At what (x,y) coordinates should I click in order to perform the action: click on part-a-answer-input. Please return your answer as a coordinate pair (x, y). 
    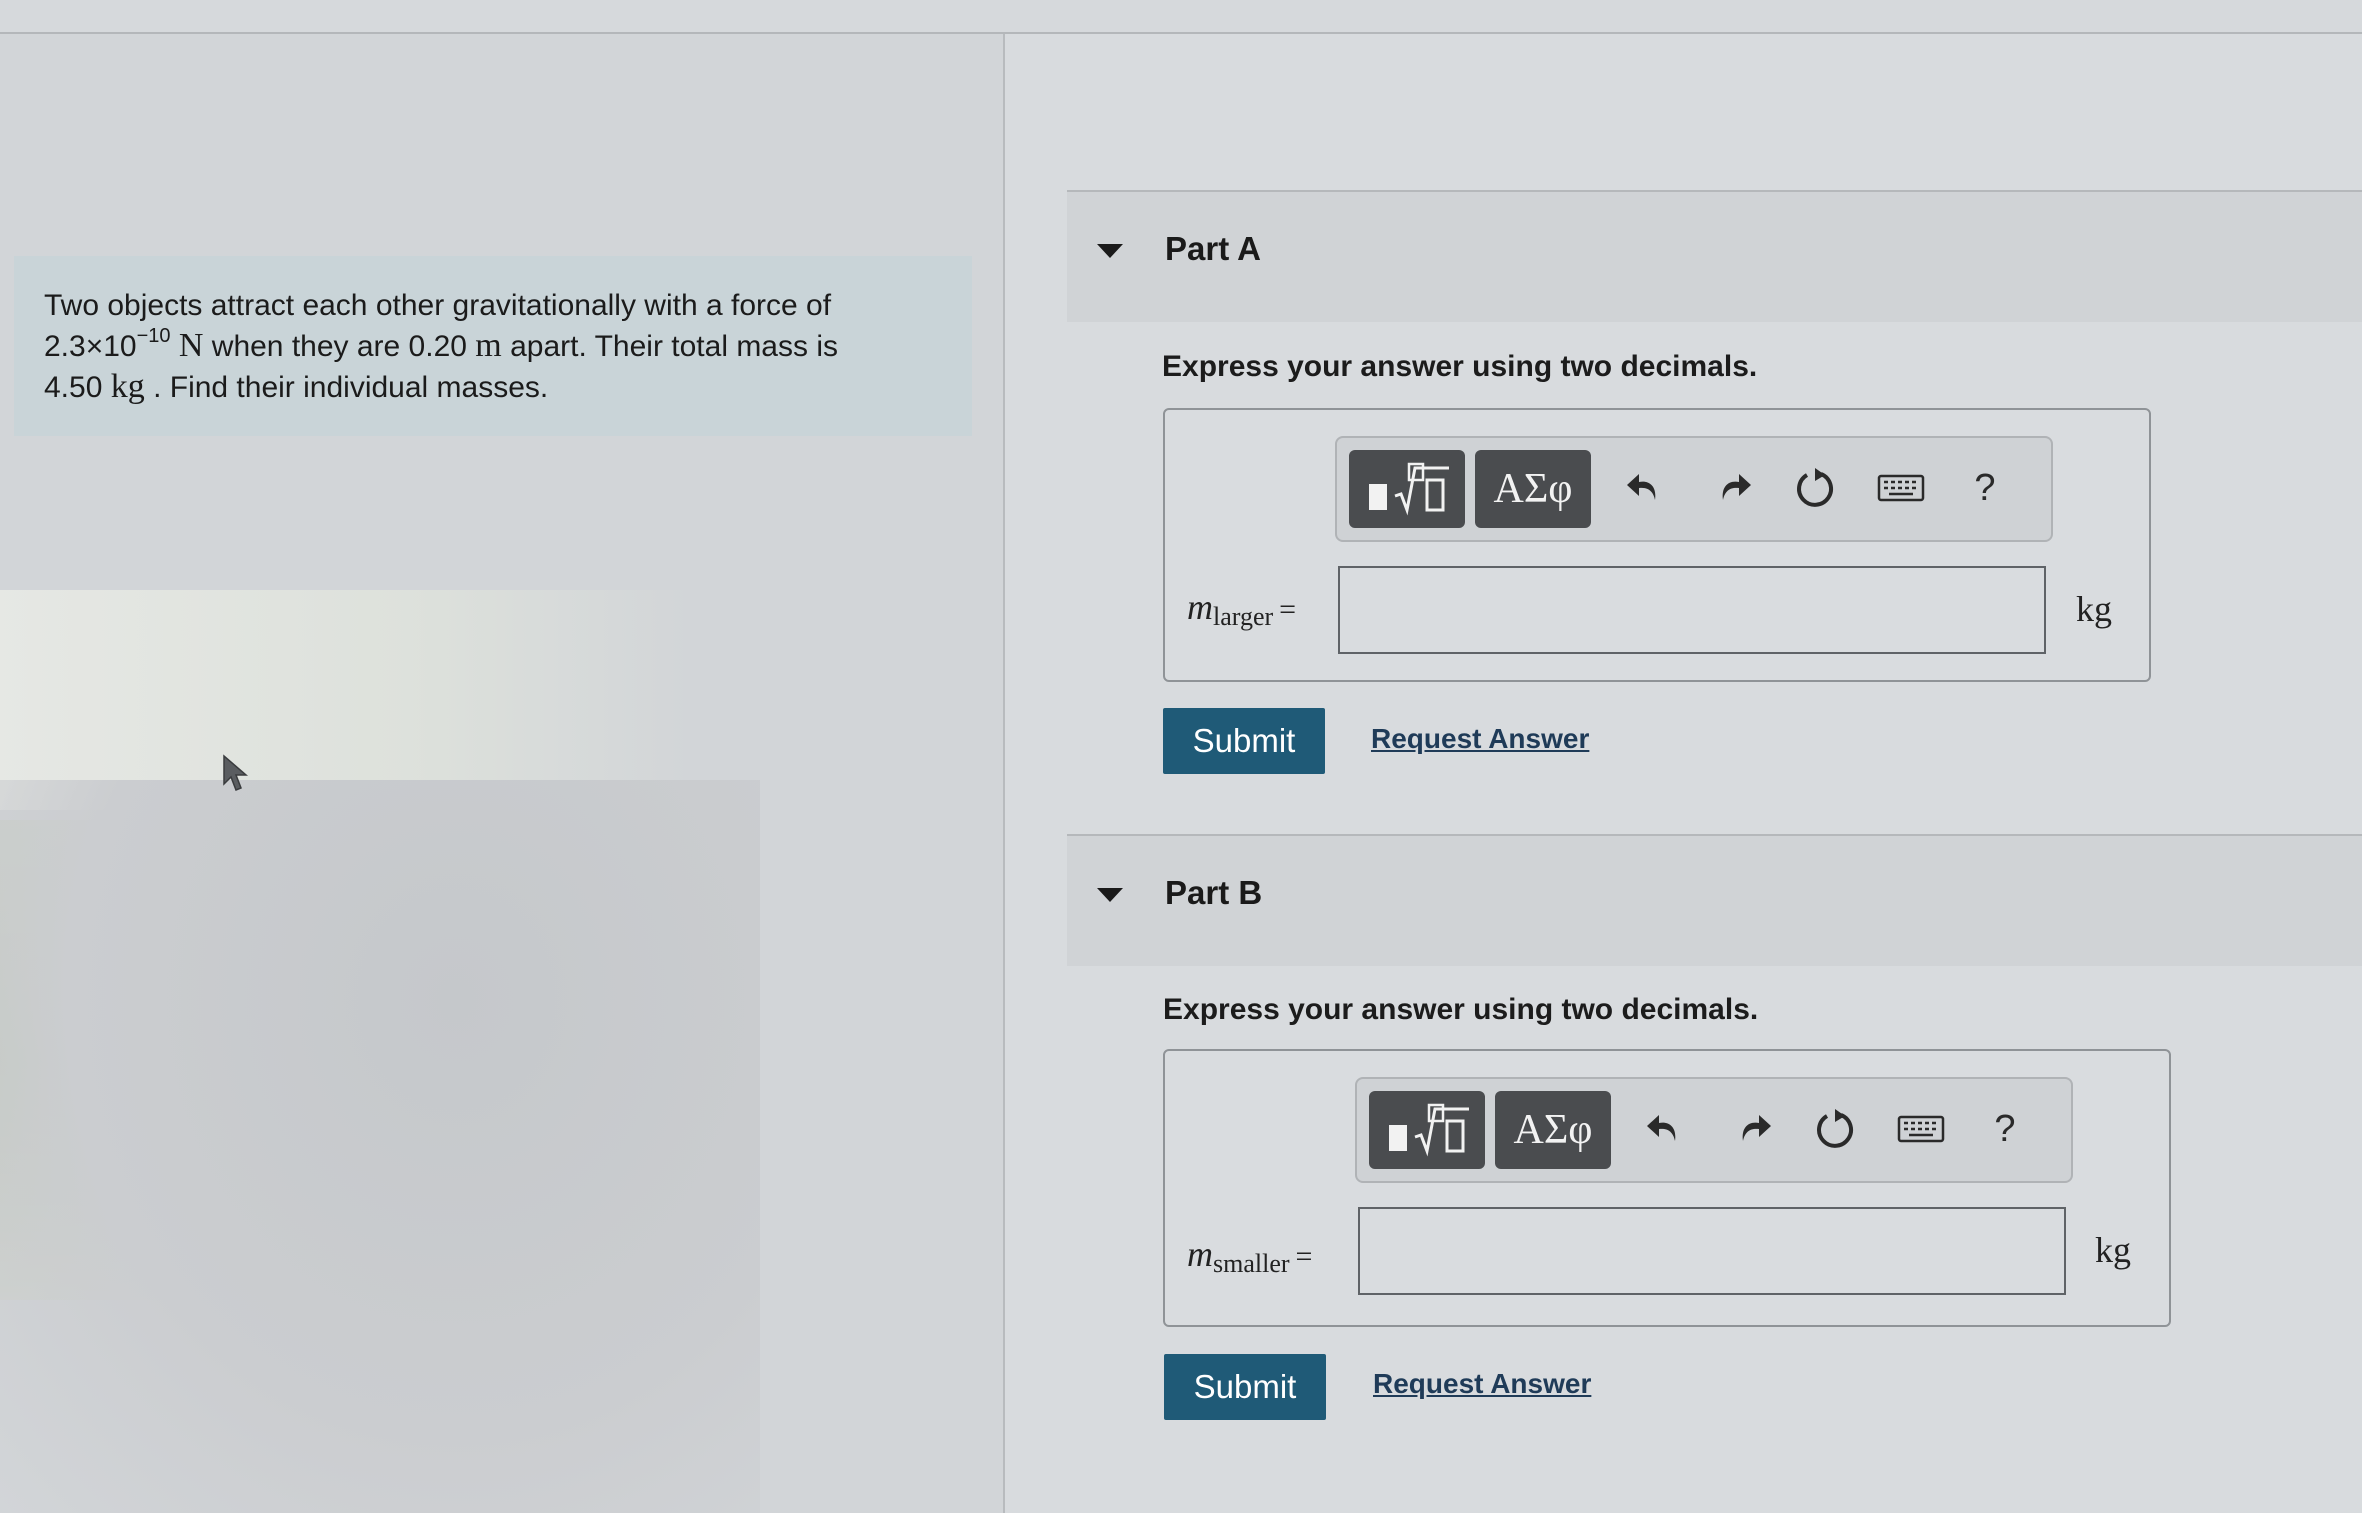
    Looking at the image, I should click on (1692, 610).